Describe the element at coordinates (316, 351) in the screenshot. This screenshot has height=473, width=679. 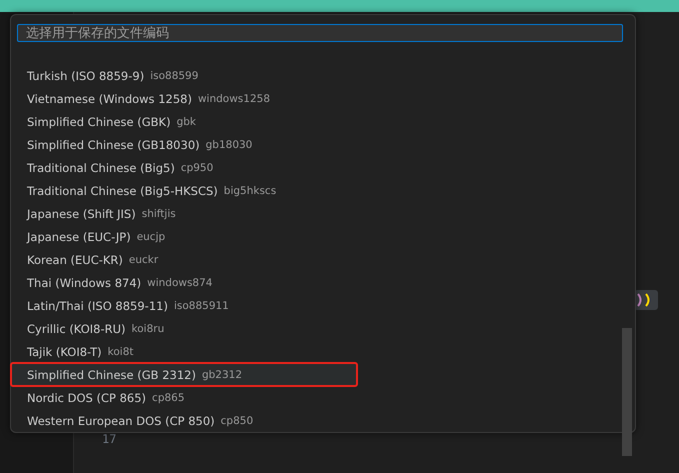
I see `encoding-option: Tajik (KOI8-T) koi8t` at that location.